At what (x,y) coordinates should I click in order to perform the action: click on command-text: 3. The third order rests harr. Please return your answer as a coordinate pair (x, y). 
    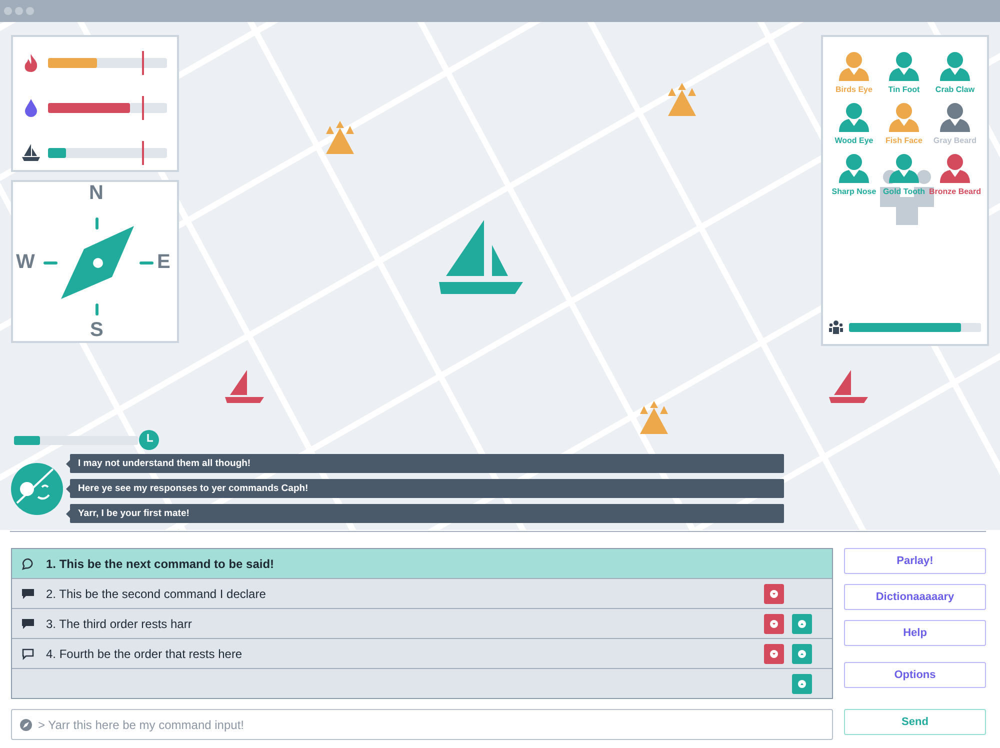
    Looking at the image, I should click on (119, 623).